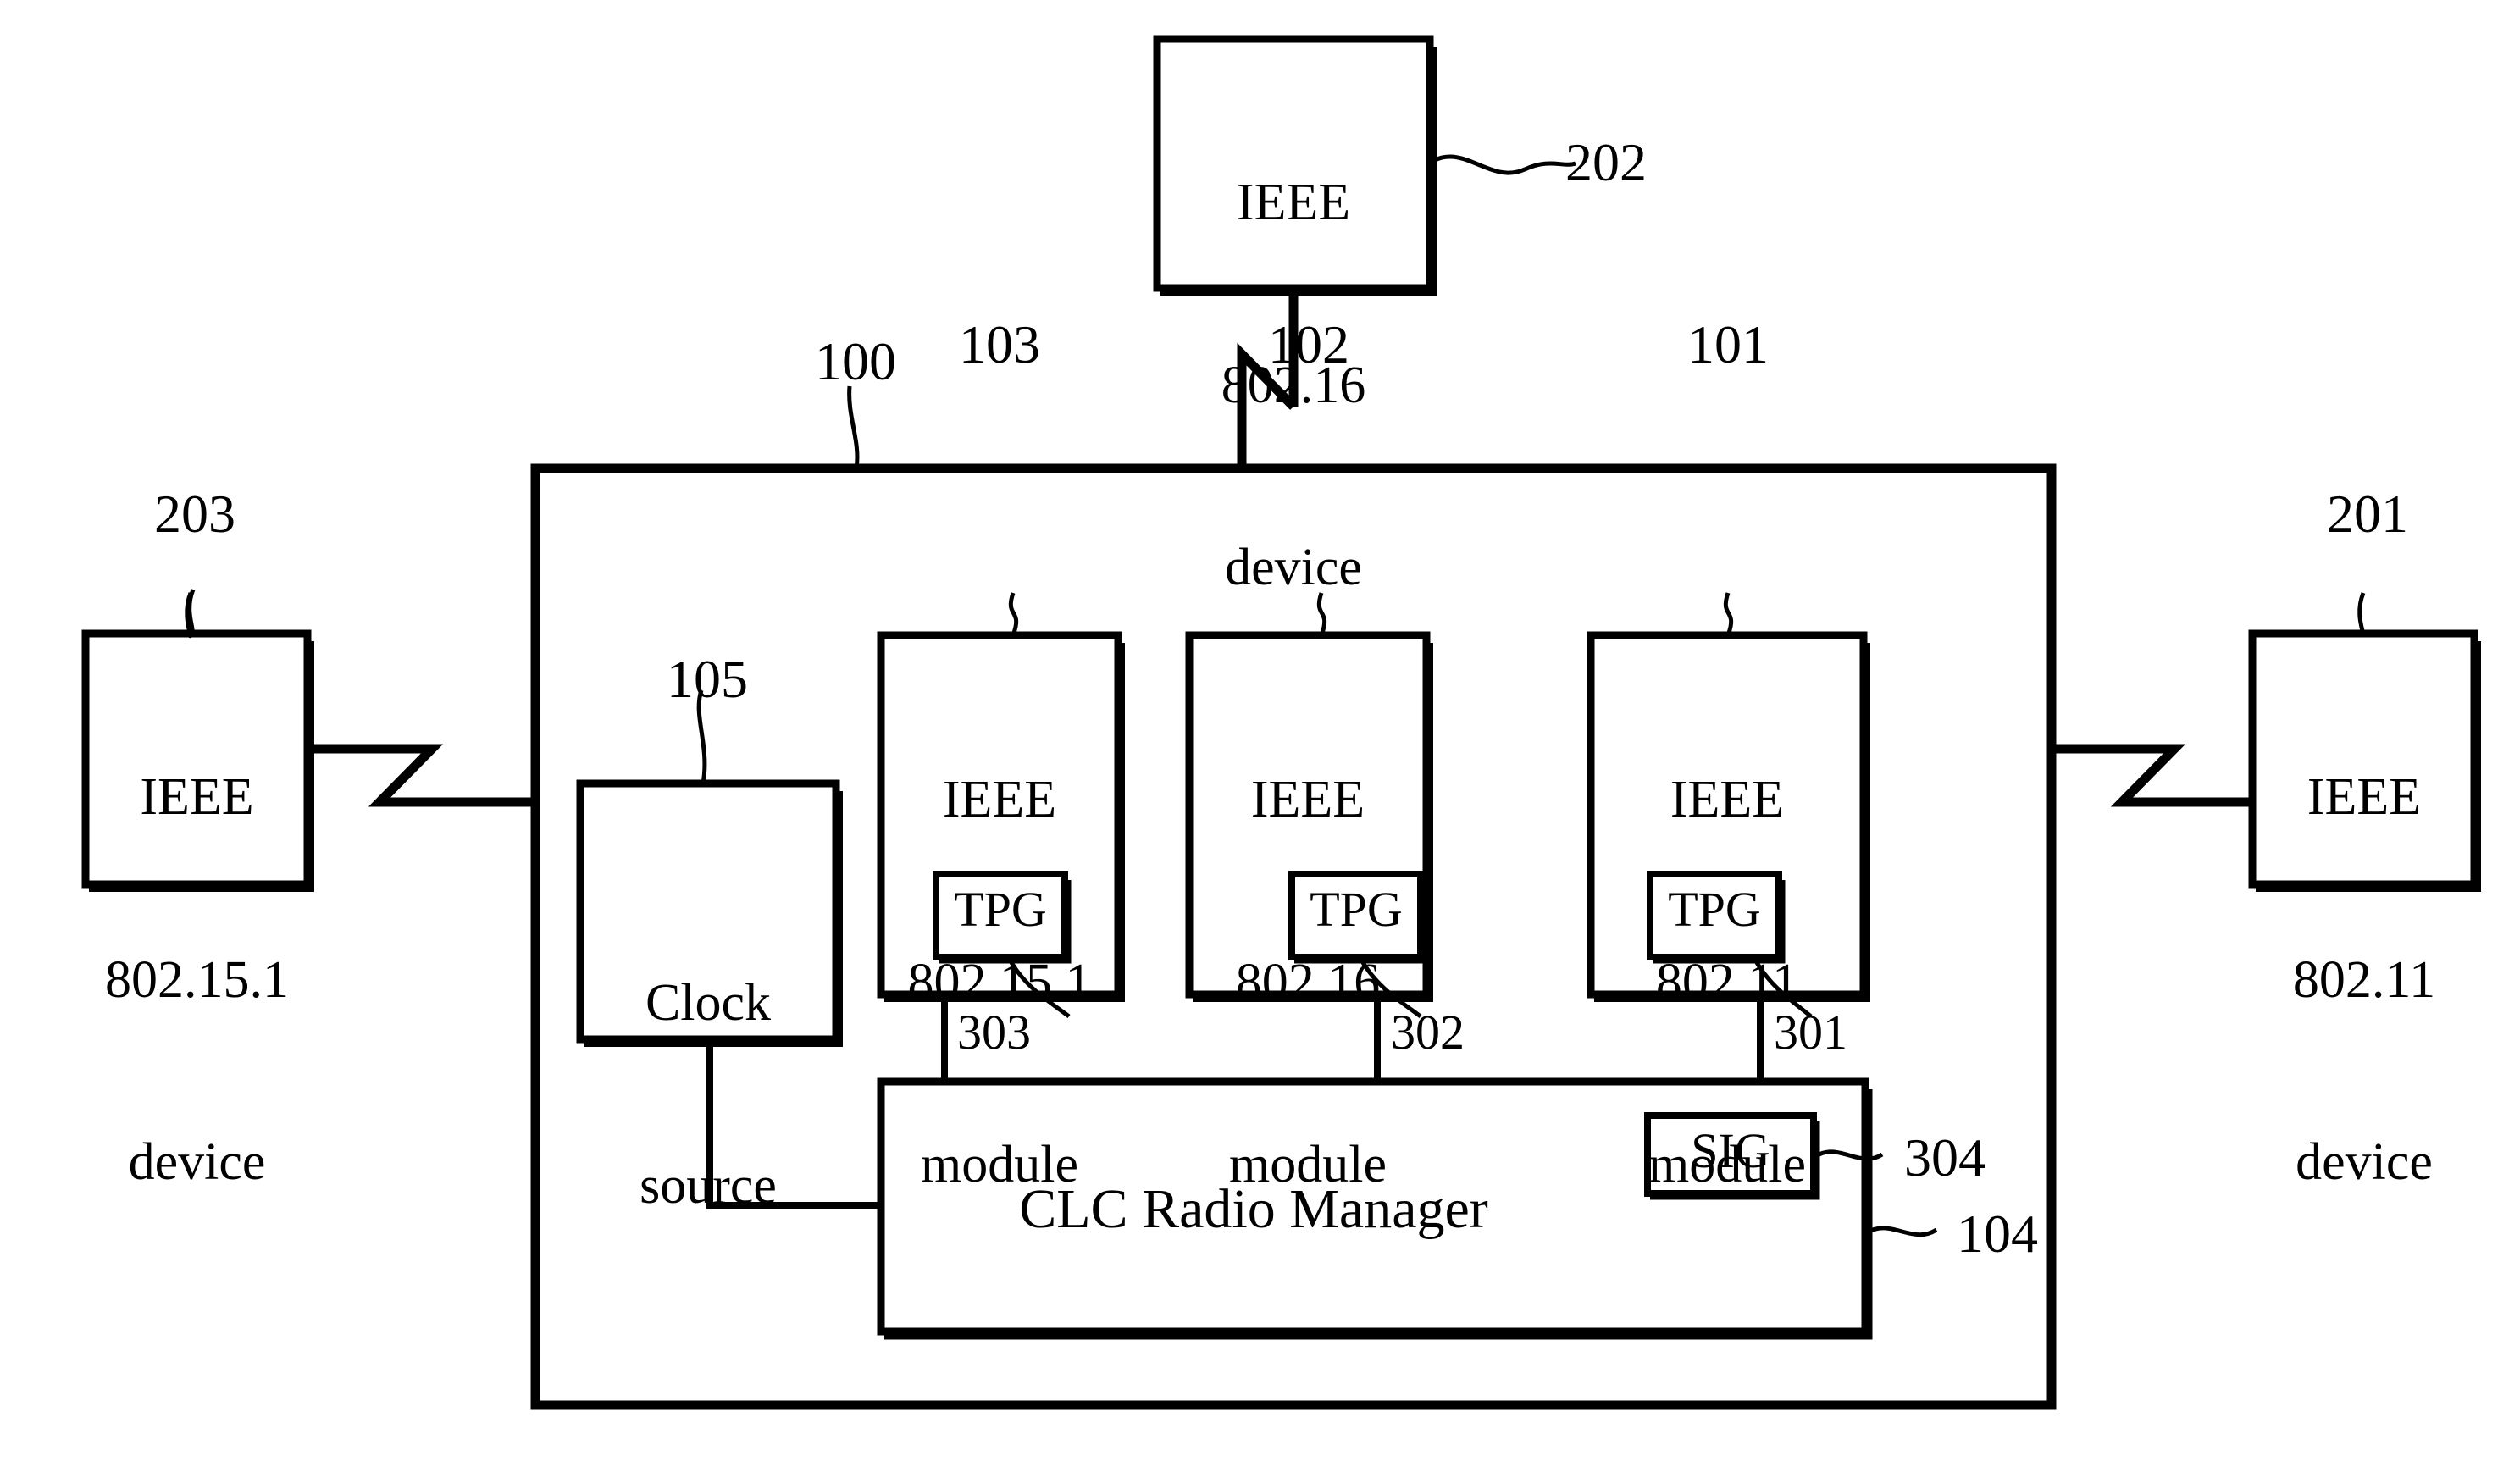  What do you see at coordinates (1253, 1209) in the screenshot?
I see `clc-radio-manager-label: CLC Radio Manager` at bounding box center [1253, 1209].